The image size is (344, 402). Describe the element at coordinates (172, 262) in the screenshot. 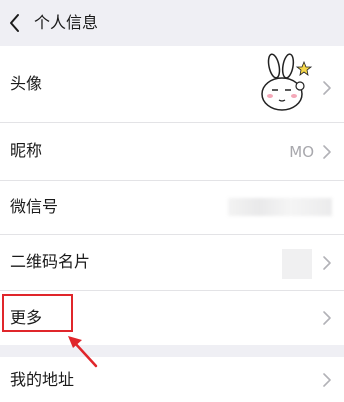

I see `row-qr-code: 二维码名片` at that location.